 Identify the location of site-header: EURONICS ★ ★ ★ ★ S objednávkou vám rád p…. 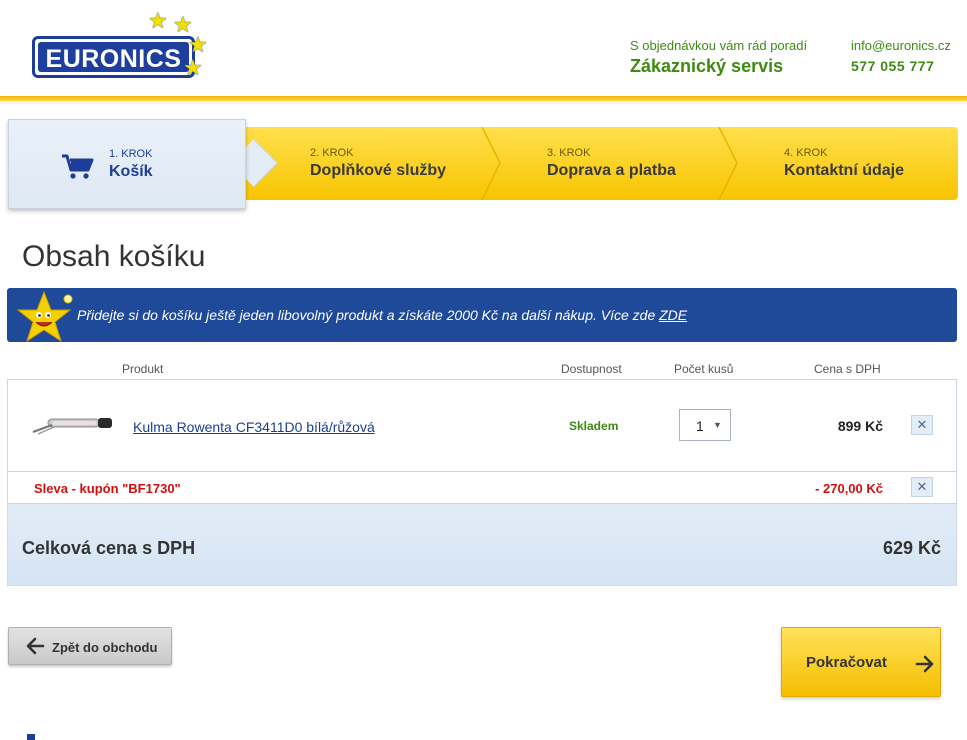
(483, 48).